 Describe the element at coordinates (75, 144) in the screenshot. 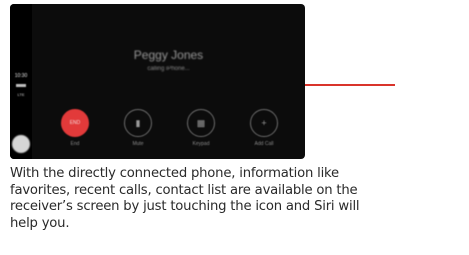

I see `end-call-label: End` at that location.